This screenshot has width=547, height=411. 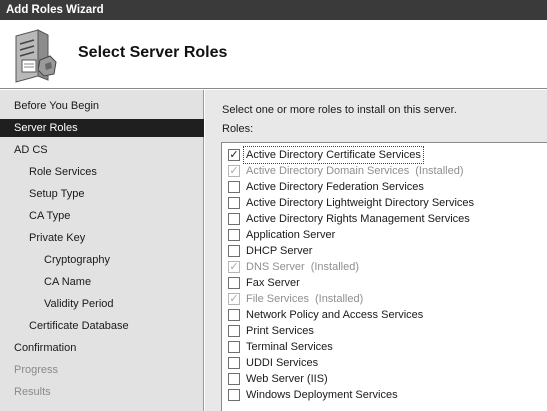 I want to click on nav-step-ca-name: CA Name, so click(x=102, y=282).